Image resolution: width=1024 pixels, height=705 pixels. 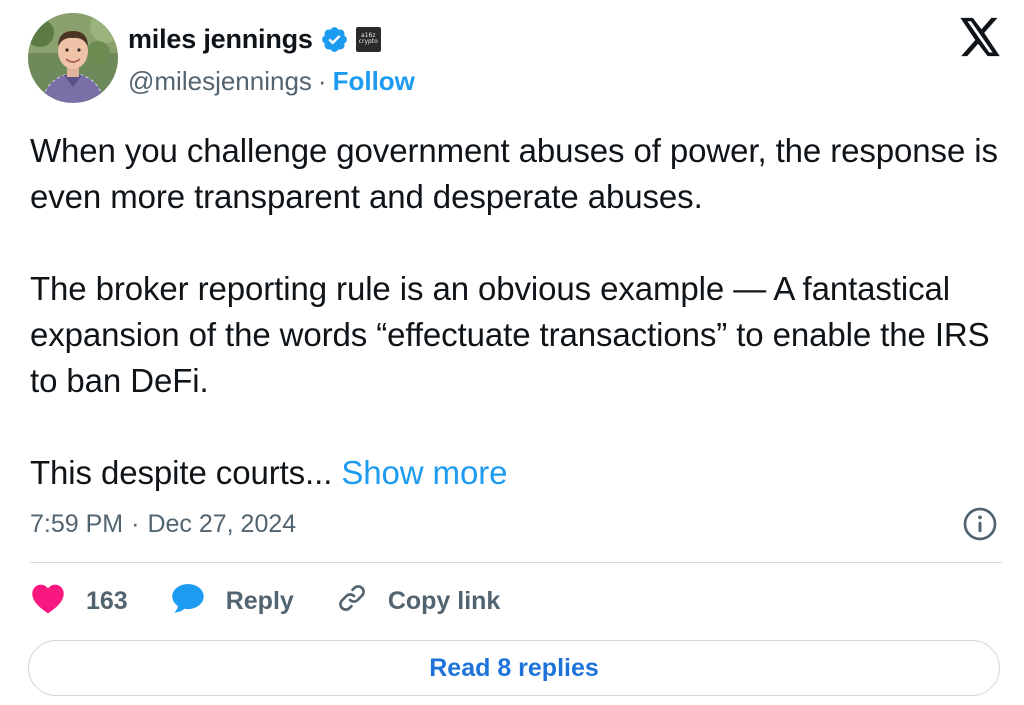 I want to click on tweet-paragraph-3: This despite courts... Show more, so click(x=515, y=473).